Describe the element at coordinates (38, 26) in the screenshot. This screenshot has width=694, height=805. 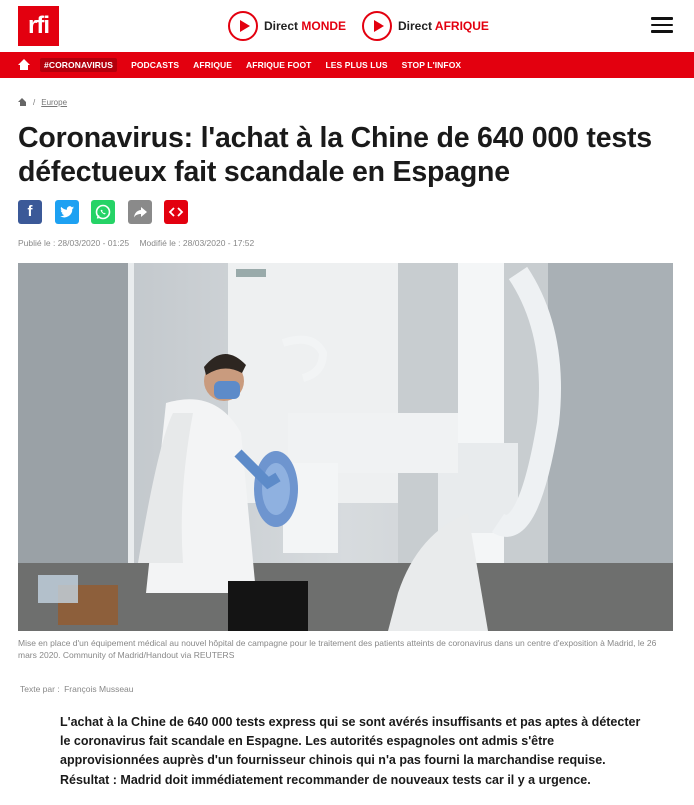
I see `rfi-logo: rfi` at that location.